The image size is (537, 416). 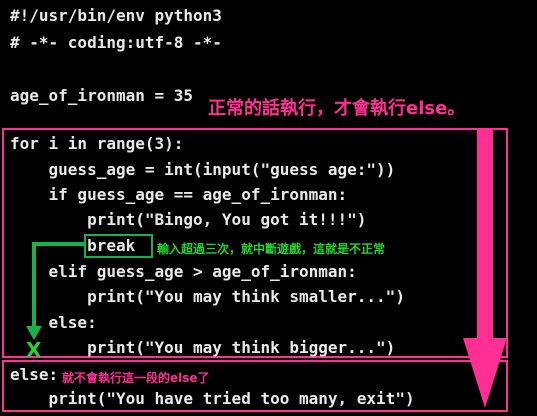 What do you see at coordinates (337, 108) in the screenshot?
I see `normal-exec-note: 正常的話執行，才會執行else。` at bounding box center [337, 108].